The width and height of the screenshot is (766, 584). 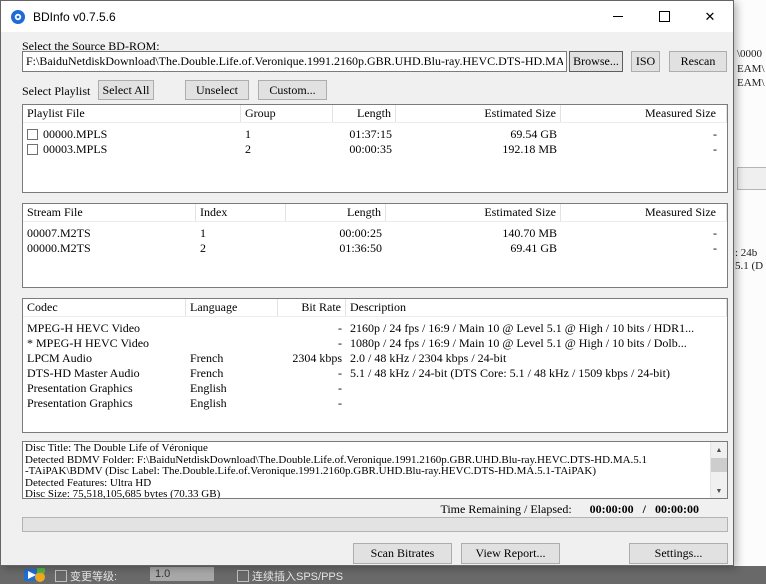 What do you see at coordinates (370, 134) in the screenshot?
I see `playlist-row-cell: 01:37:15` at bounding box center [370, 134].